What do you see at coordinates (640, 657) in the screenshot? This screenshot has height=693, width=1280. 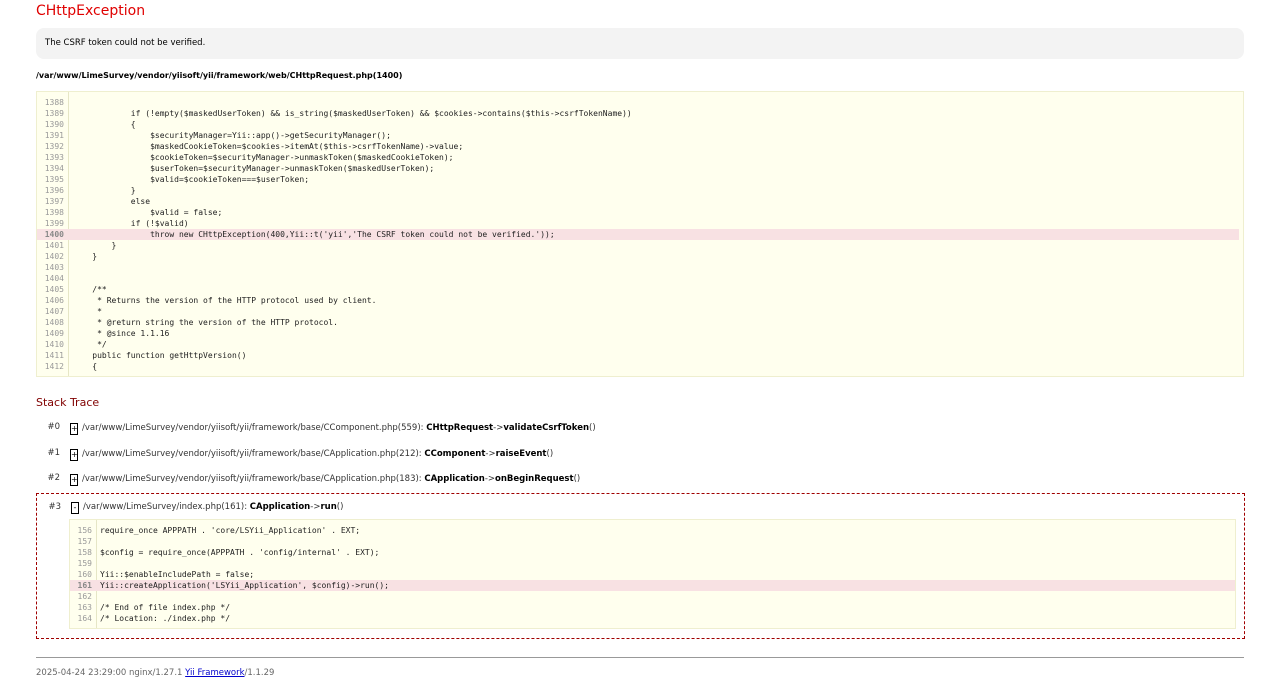 I see `footer-divider` at bounding box center [640, 657].